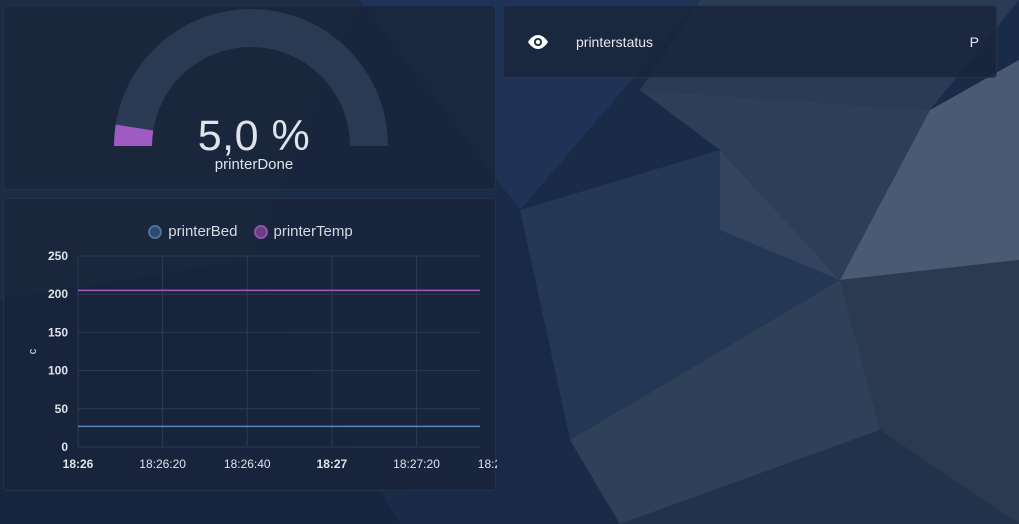 The width and height of the screenshot is (1019, 524). What do you see at coordinates (62, 409) in the screenshot?
I see `y-tick-label: 50` at bounding box center [62, 409].